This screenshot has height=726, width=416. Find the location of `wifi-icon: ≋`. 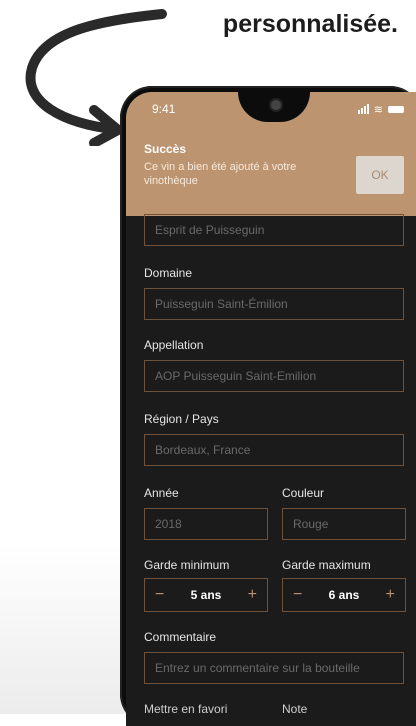

wifi-icon: ≋ is located at coordinates (378, 109).